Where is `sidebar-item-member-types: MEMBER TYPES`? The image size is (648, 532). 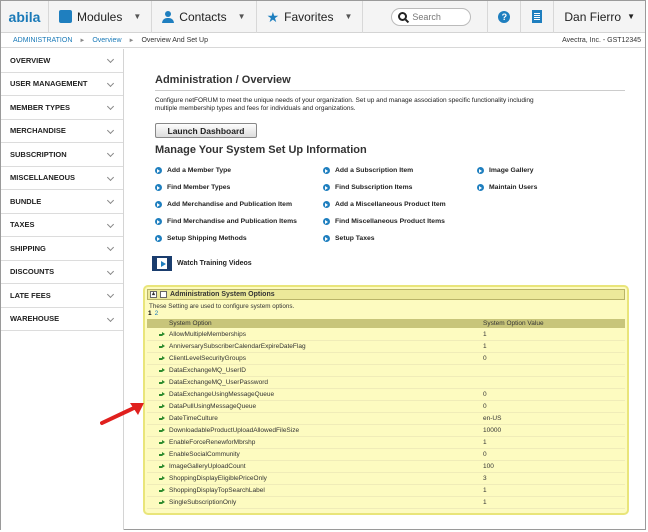 sidebar-item-member-types: MEMBER TYPES is located at coordinates (62, 108).